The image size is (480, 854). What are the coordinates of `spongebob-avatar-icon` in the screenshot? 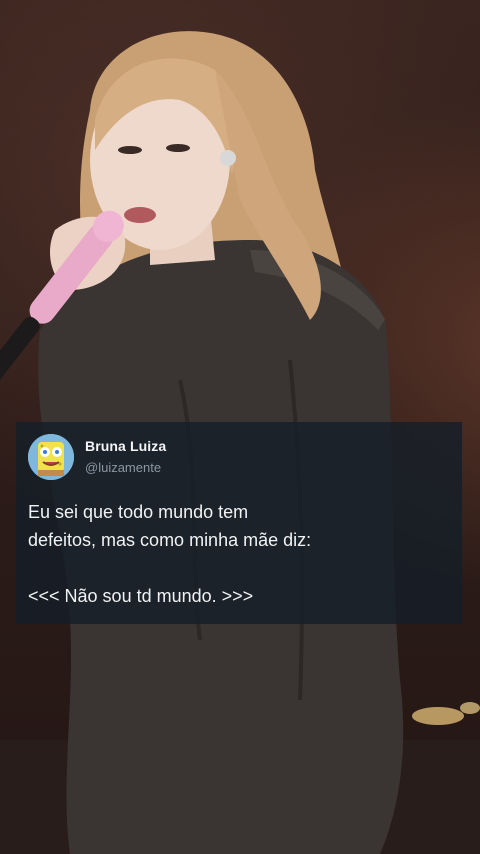 It's located at (51, 457).